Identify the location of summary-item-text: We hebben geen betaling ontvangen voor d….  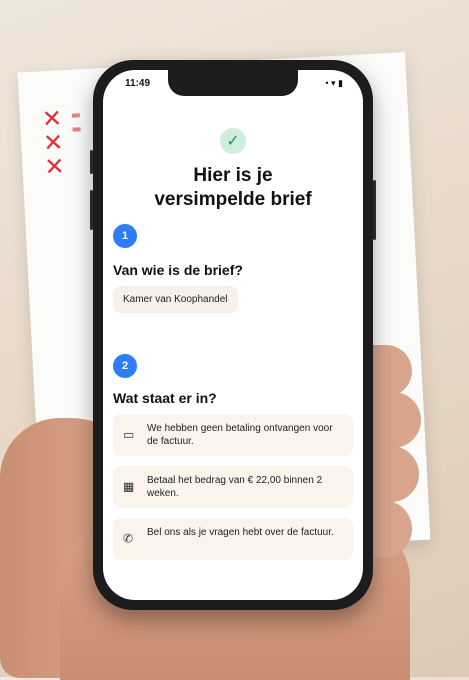
(240, 435).